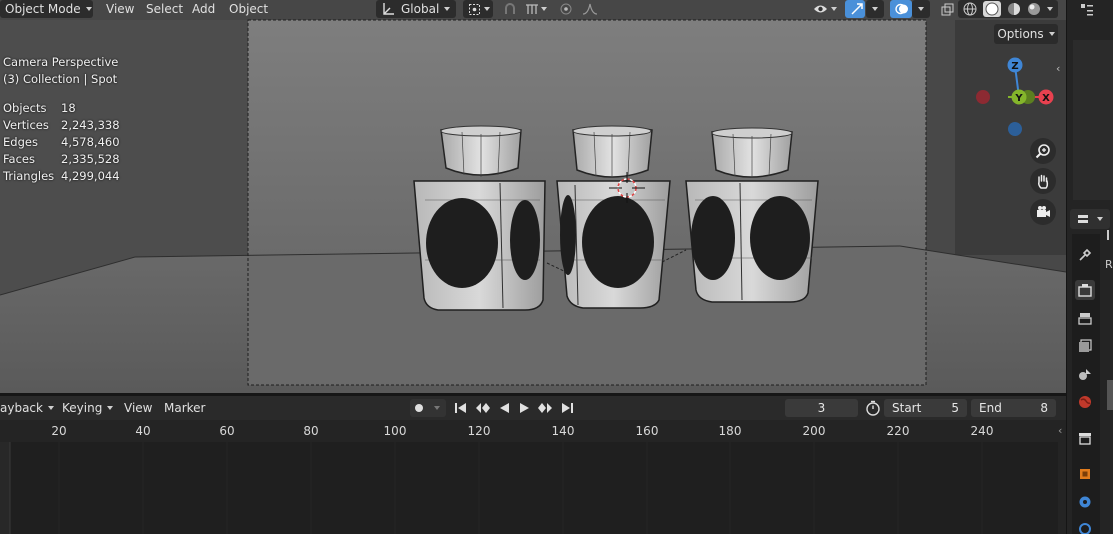  I want to click on material-shading-icon, so click(1014, 9).